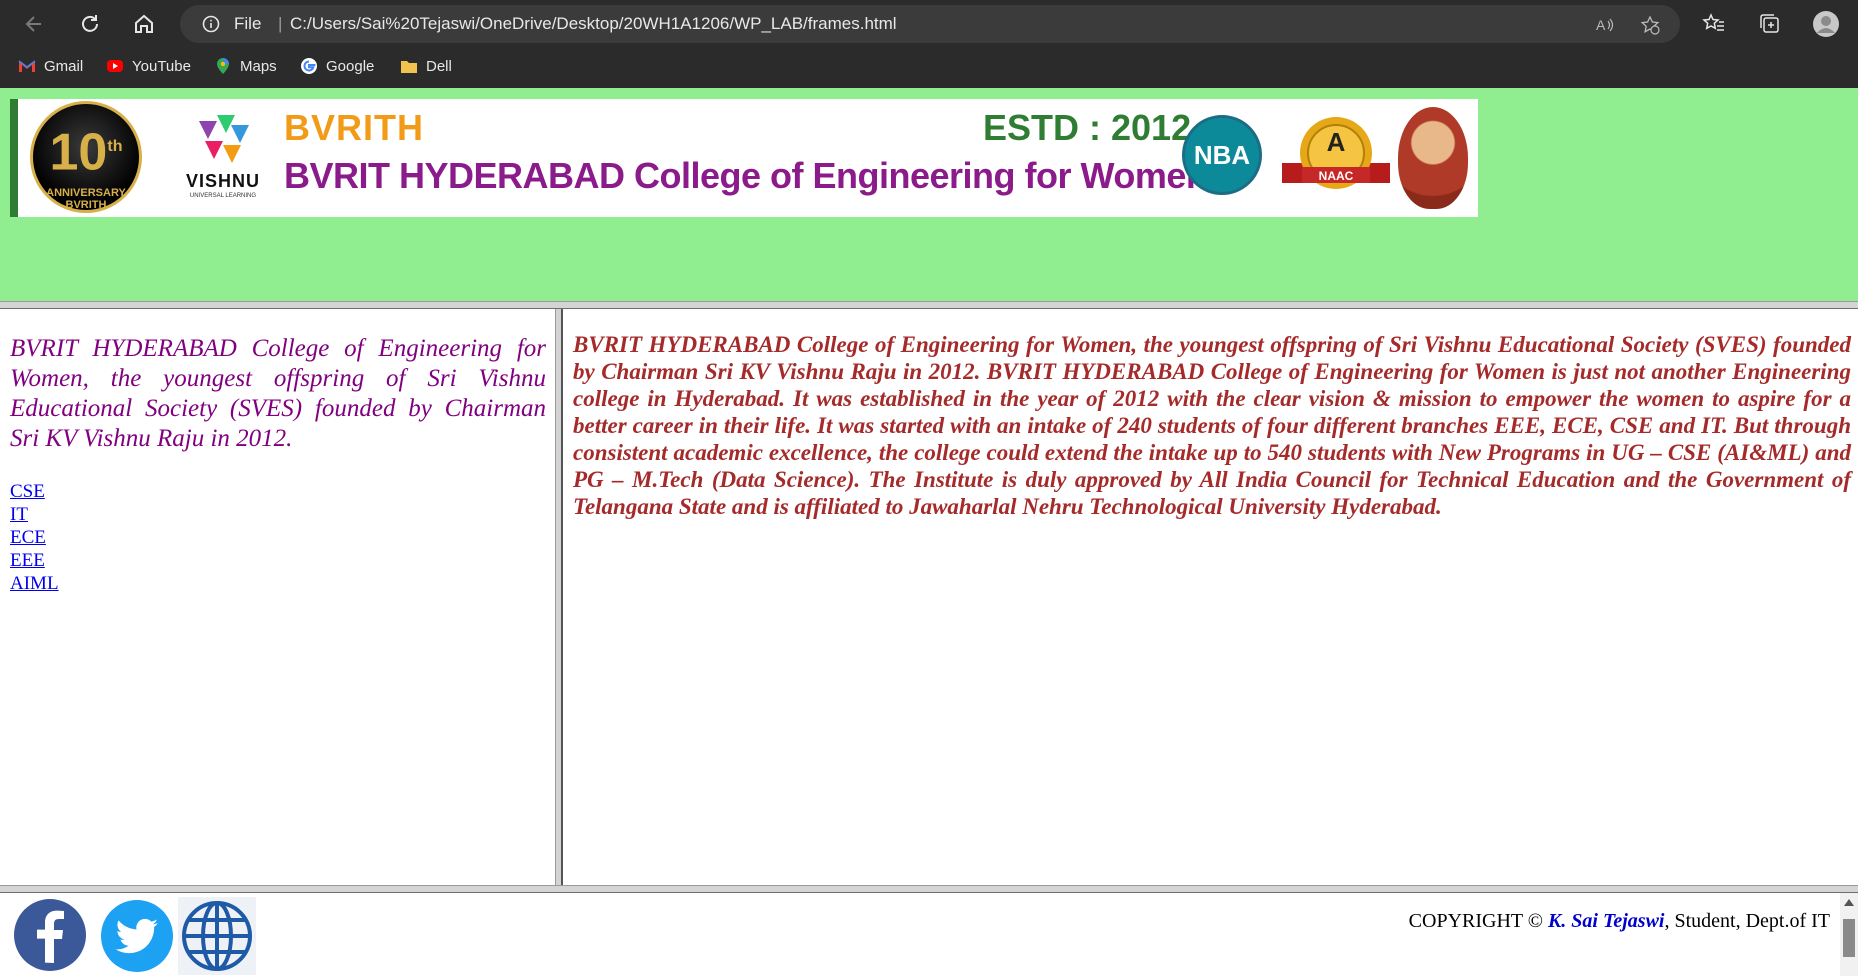 The height and width of the screenshot is (976, 1858). Describe the element at coordinates (223, 196) in the screenshot. I see `vishnu-subtitle: UNIVERSAL LEARNING` at that location.